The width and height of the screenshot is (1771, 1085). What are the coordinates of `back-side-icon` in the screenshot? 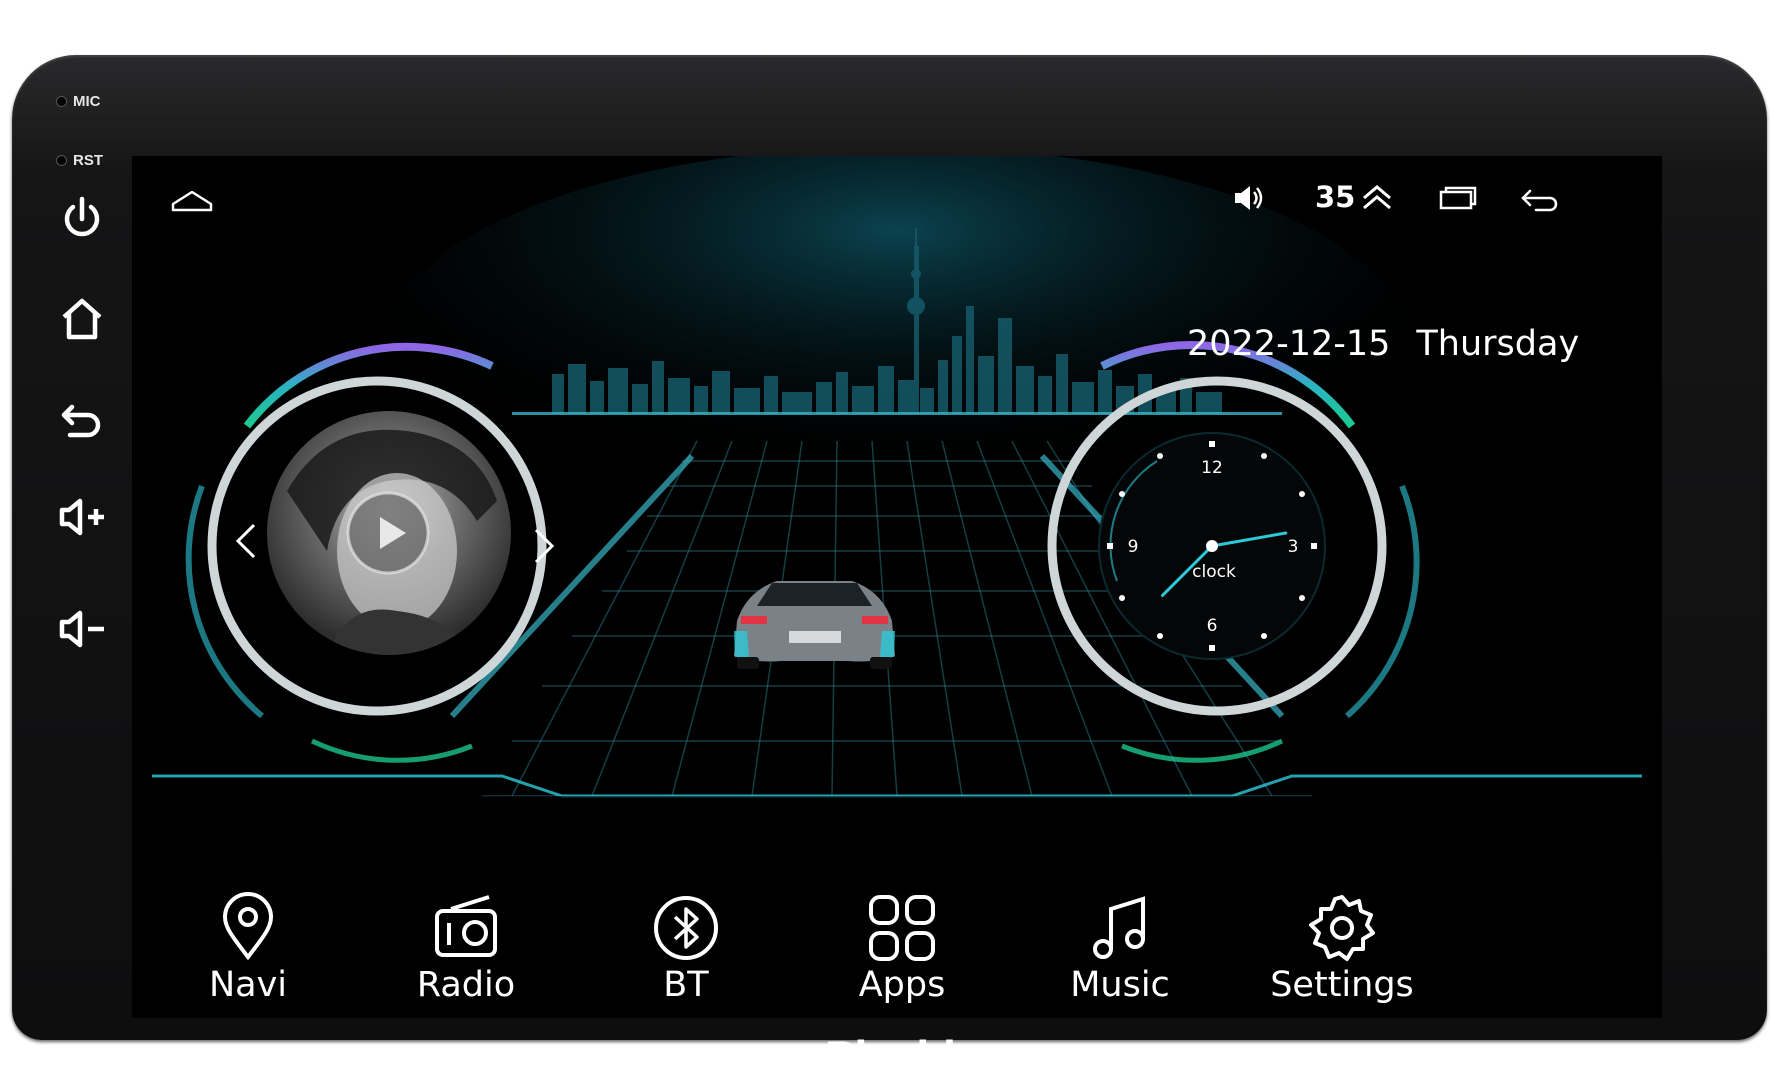 It's located at (82, 419).